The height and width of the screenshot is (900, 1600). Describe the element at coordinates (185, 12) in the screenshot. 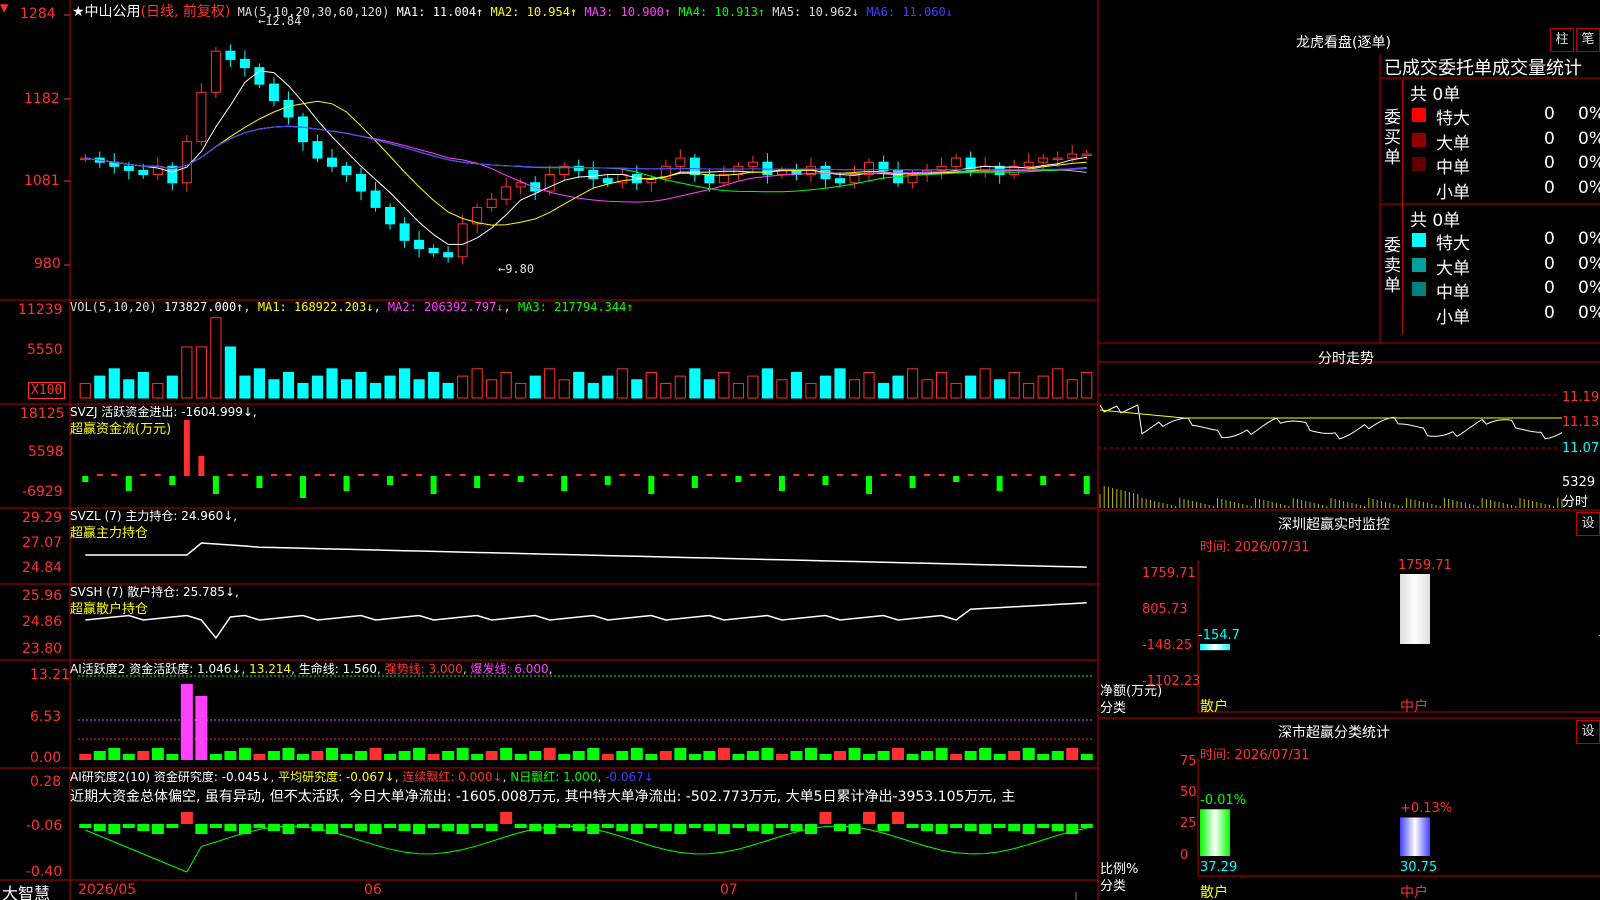

I see `period-label: (日线, 前复权)` at that location.